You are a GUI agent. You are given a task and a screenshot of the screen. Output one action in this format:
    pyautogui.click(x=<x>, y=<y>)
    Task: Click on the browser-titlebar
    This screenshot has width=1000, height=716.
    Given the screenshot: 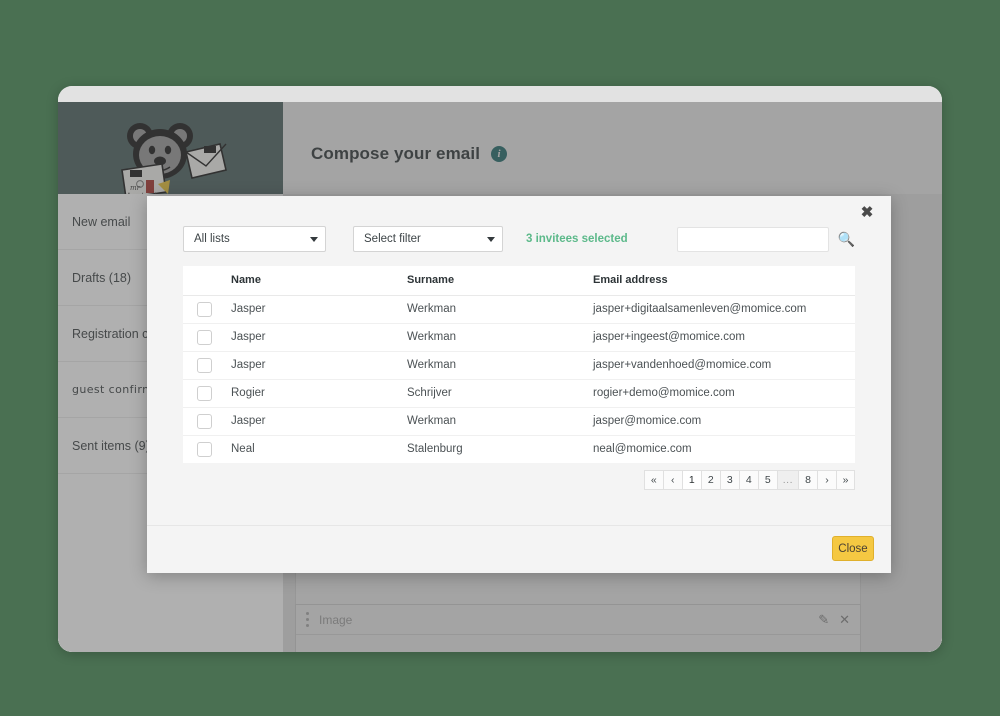 What is the action you would take?
    pyautogui.click(x=500, y=94)
    